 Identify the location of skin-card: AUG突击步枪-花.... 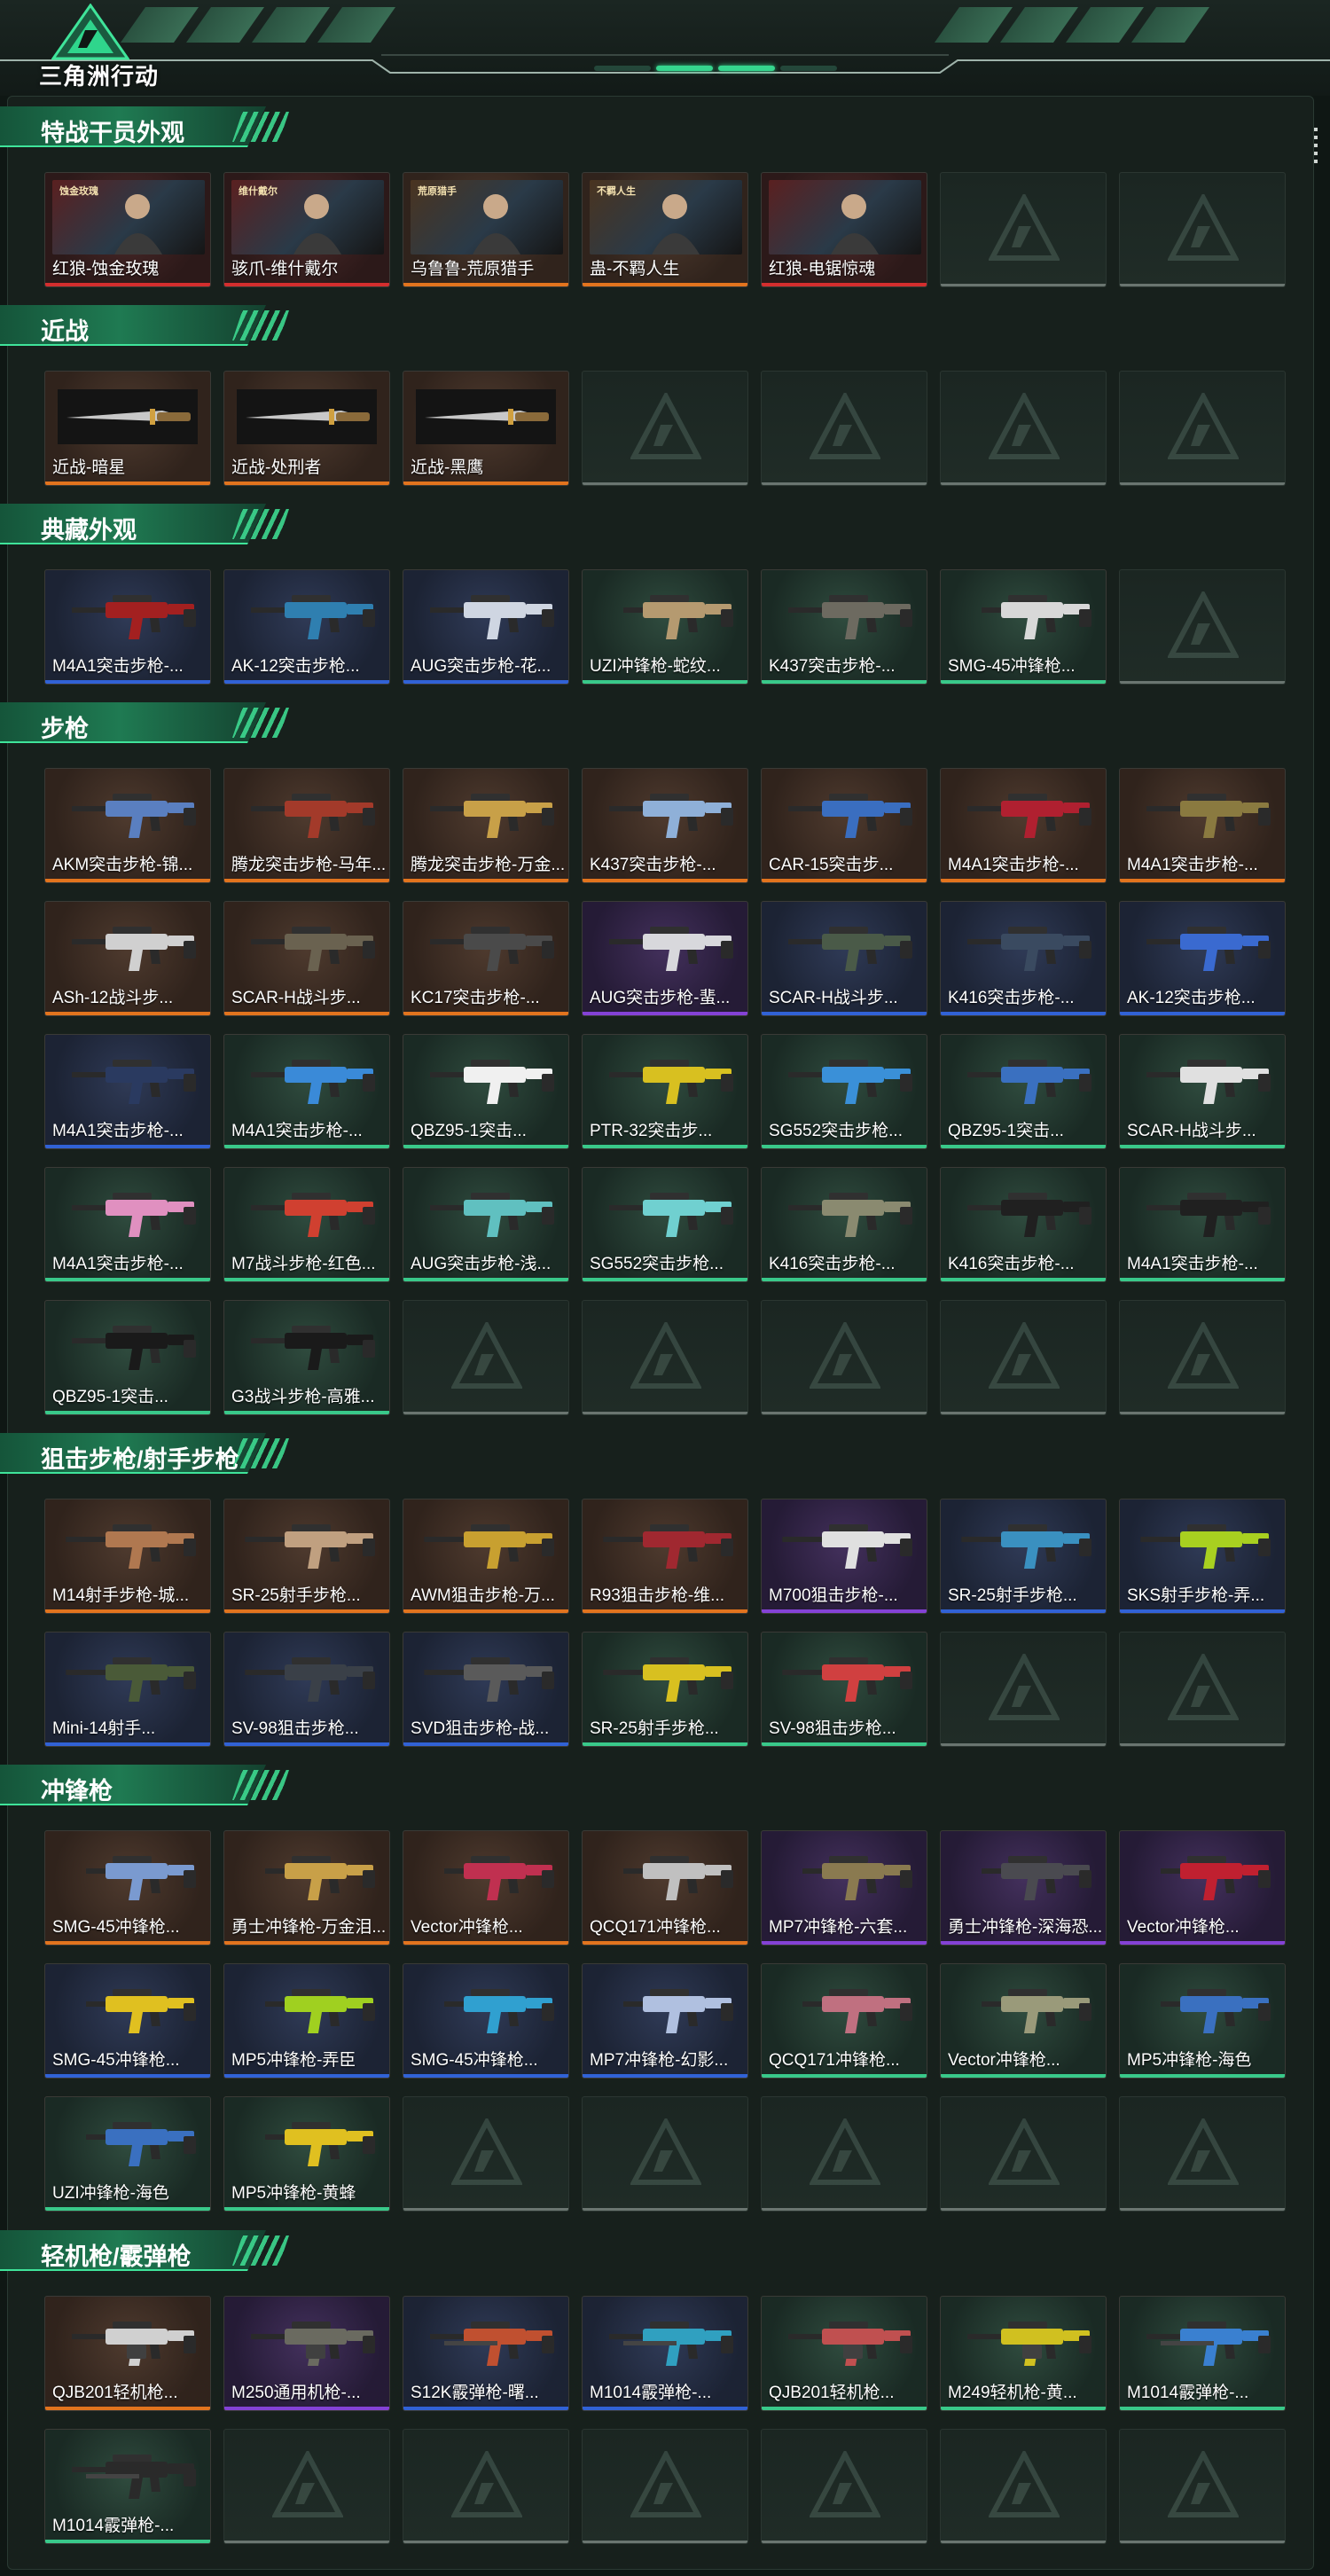
(486, 627).